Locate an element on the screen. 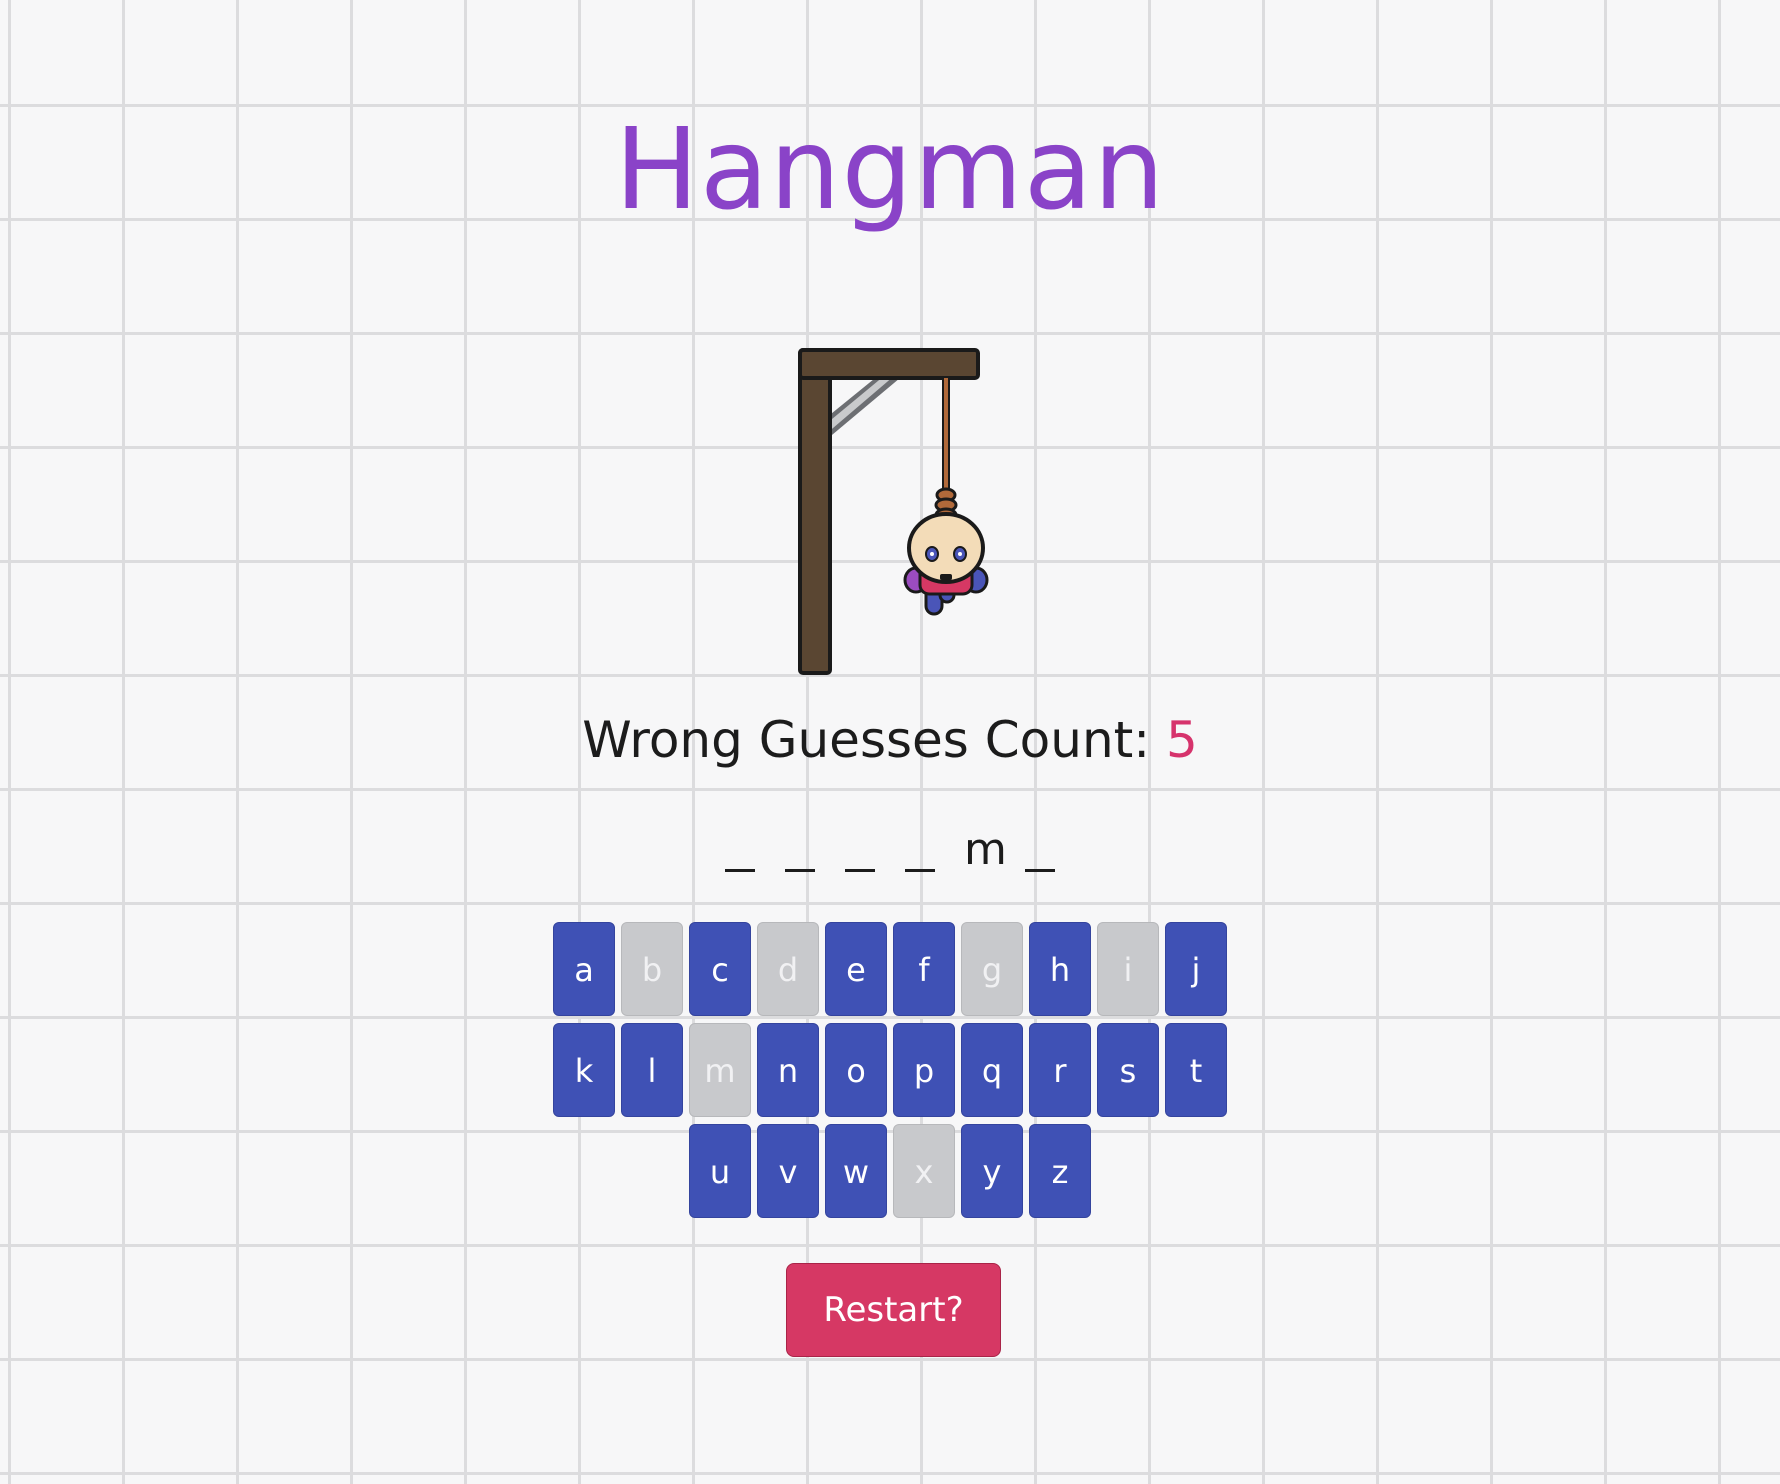  keyboard-row: uvwxyz is located at coordinates (890, 1171).